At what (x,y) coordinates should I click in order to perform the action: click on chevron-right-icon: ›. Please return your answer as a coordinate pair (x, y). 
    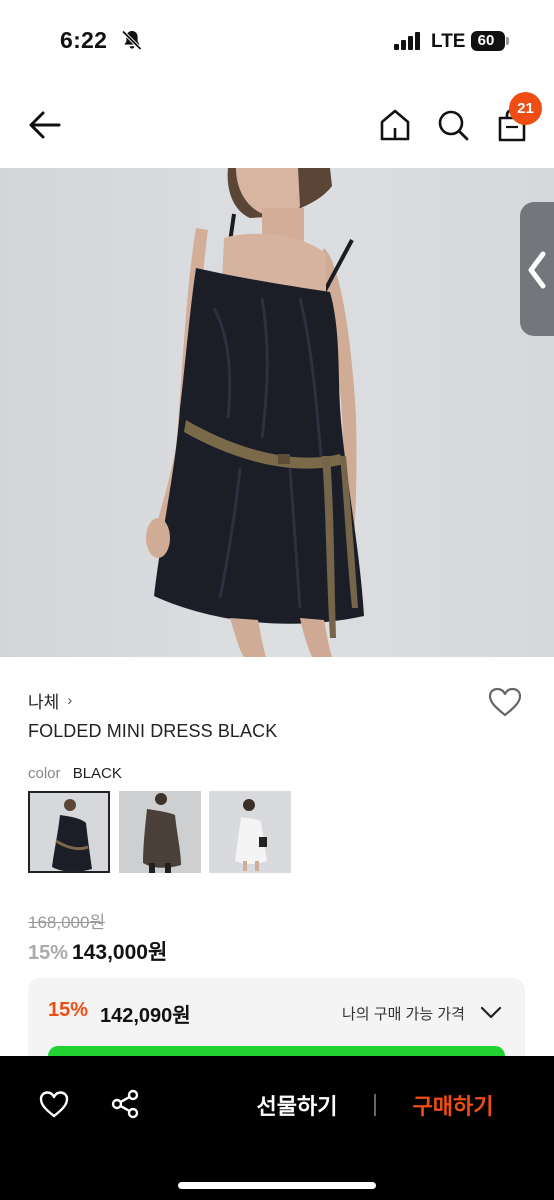
    Looking at the image, I should click on (70, 700).